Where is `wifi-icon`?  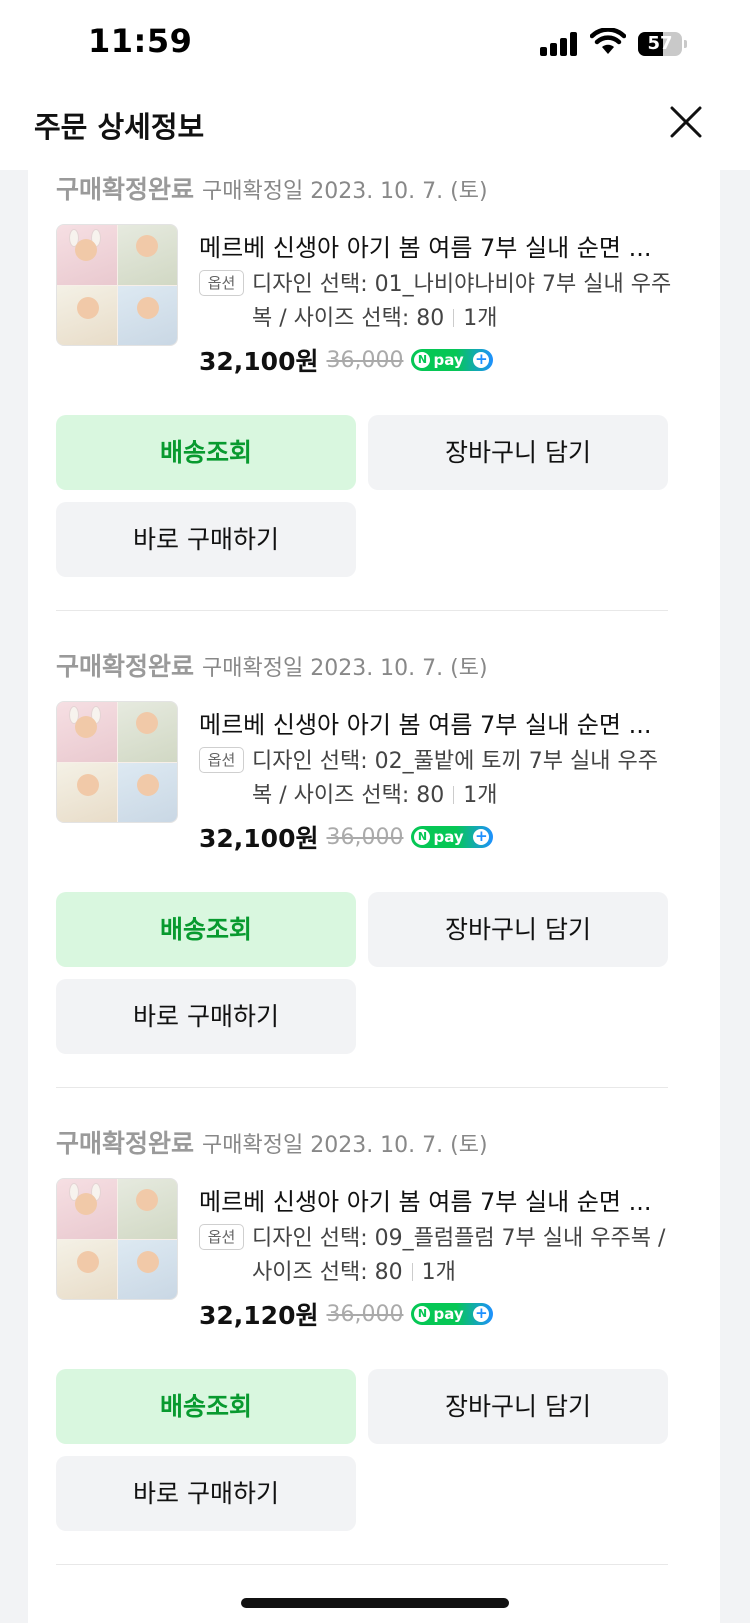
wifi-icon is located at coordinates (608, 41).